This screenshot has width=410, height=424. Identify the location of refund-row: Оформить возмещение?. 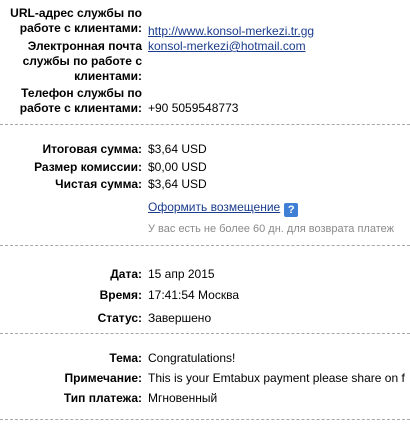
(223, 208).